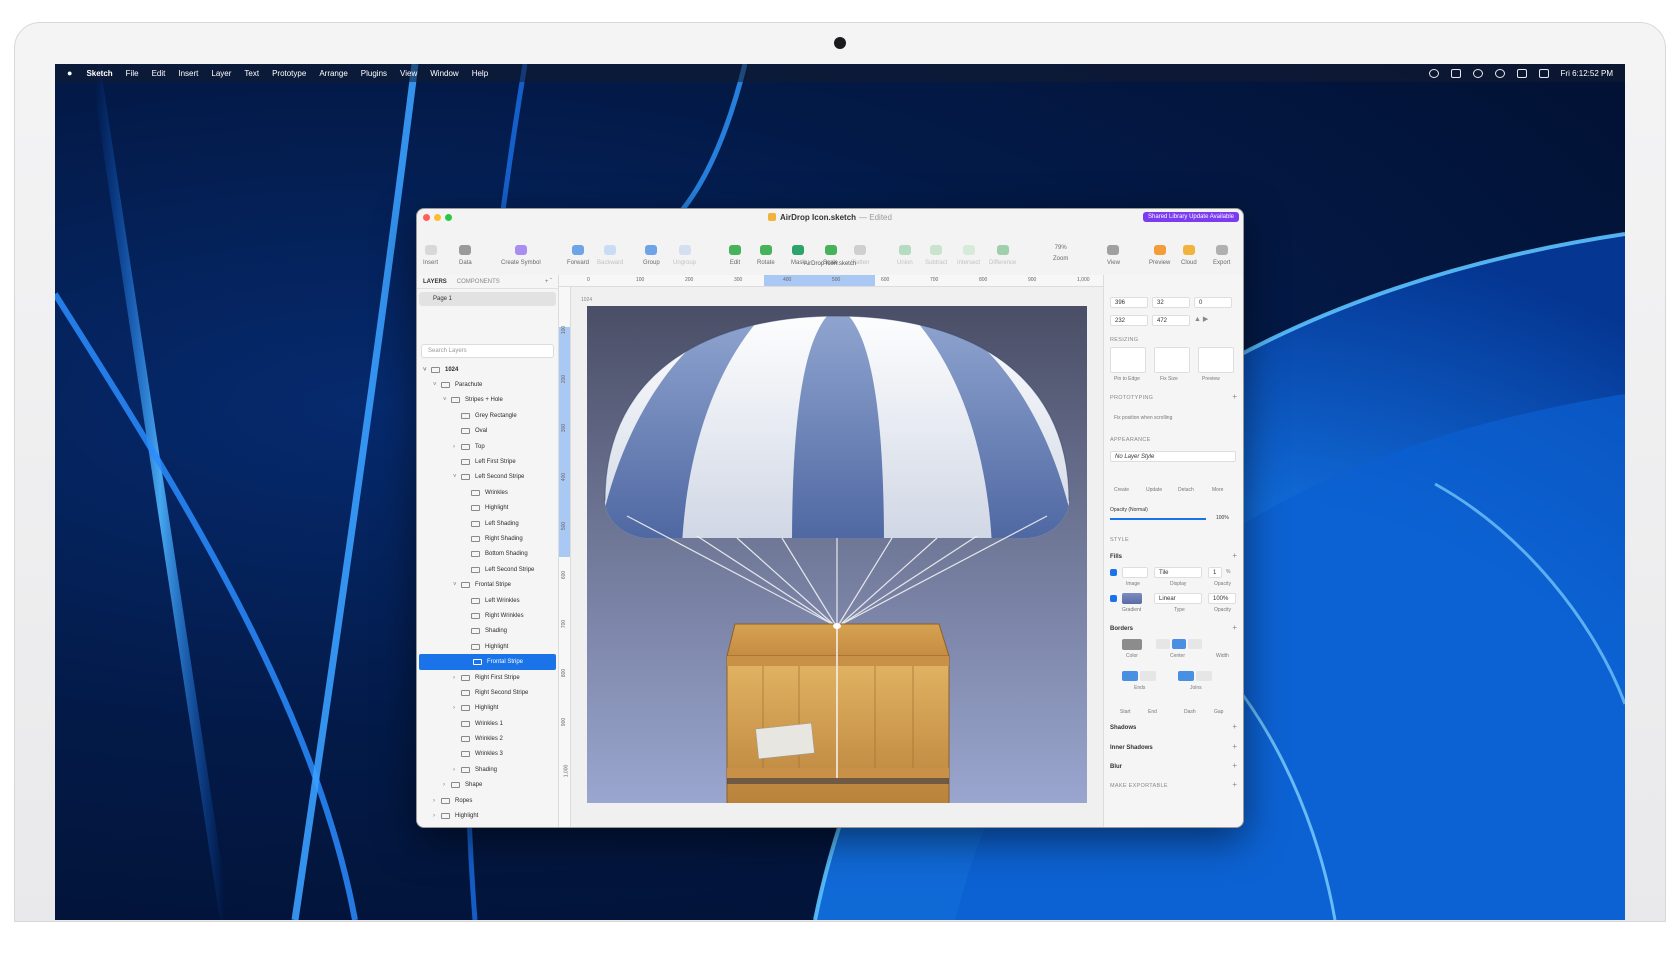  What do you see at coordinates (487, 369) in the screenshot?
I see `layer-item: ˅ 1024` at bounding box center [487, 369].